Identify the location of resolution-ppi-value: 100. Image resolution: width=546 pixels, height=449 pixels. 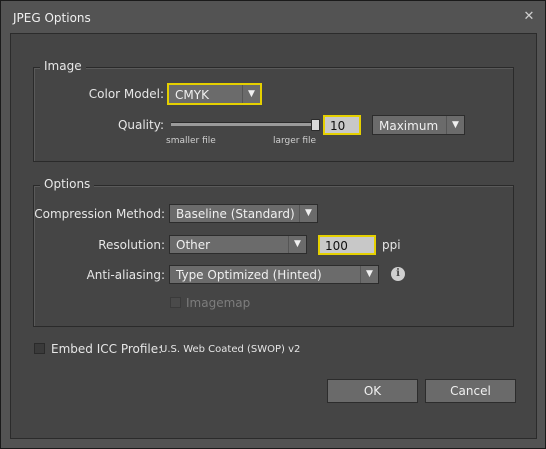
(336, 246).